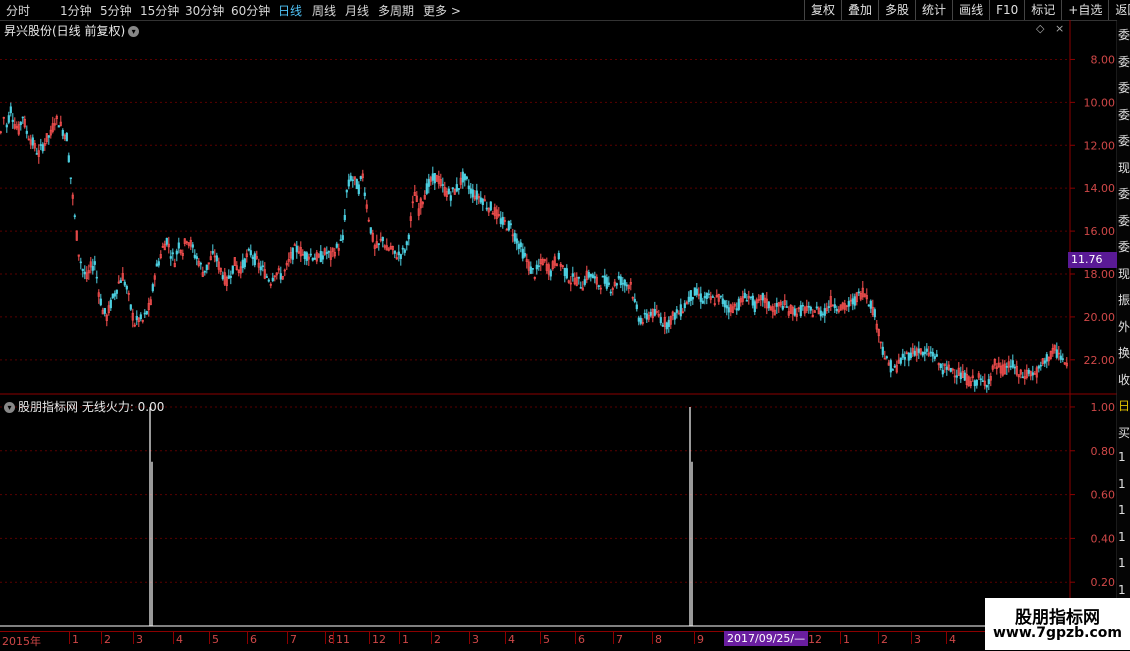 This screenshot has width=1130, height=651. Describe the element at coordinates (1100, 317) in the screenshot. I see `price-tick-label: 20.00` at that location.